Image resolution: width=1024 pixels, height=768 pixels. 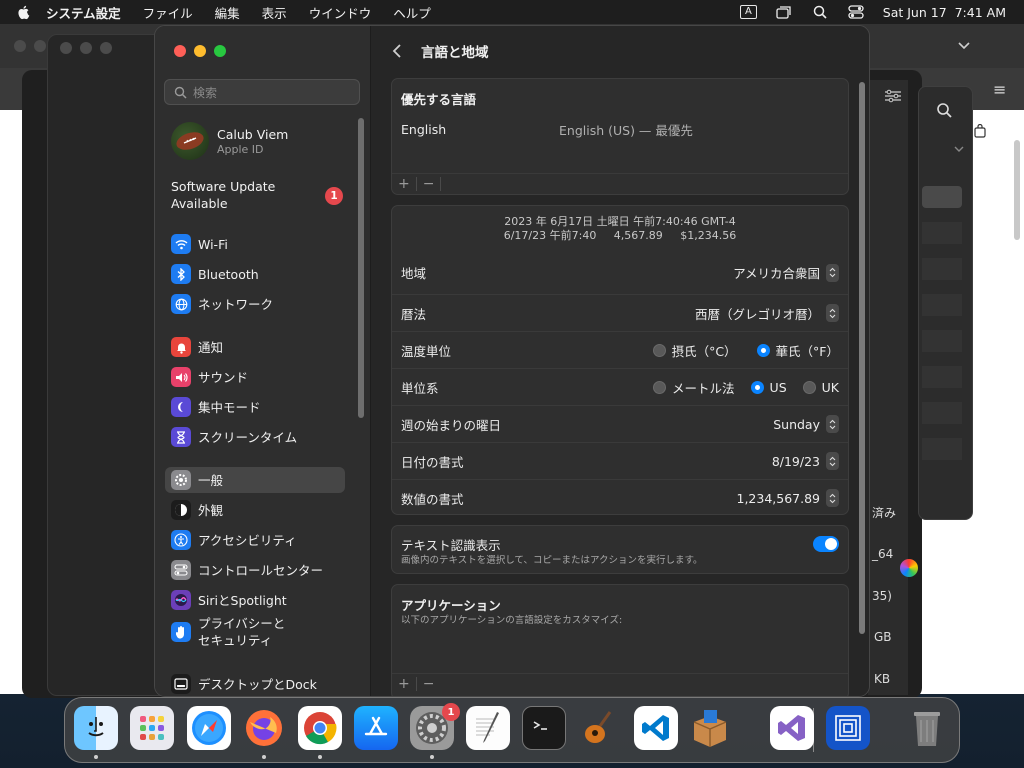 I want to click on date-format-select: 8/19/23, so click(x=805, y=461).